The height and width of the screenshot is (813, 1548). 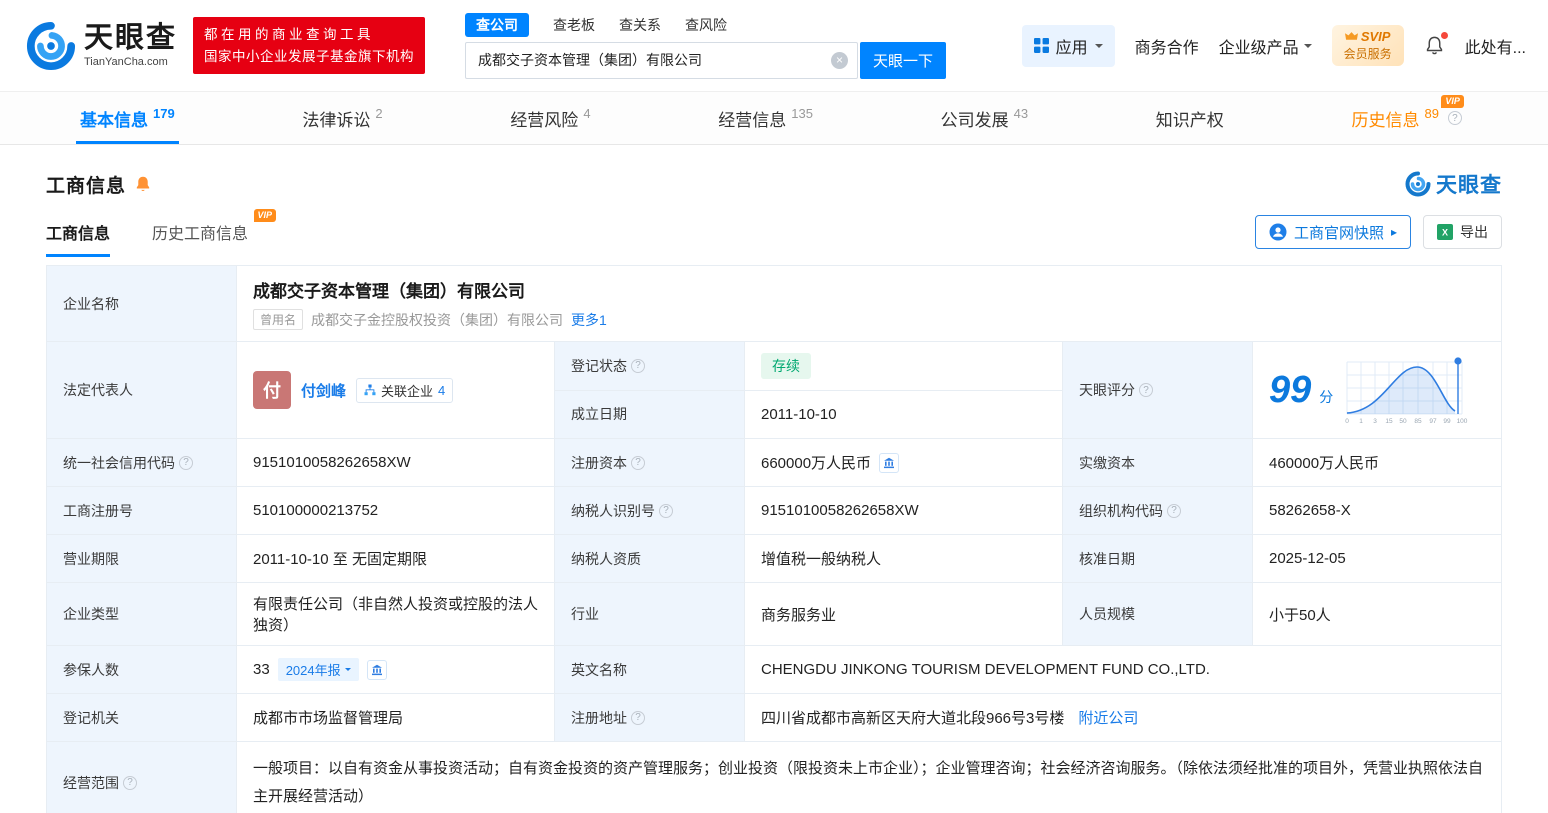 I want to click on more-former-names-link: 更多1, so click(x=589, y=320).